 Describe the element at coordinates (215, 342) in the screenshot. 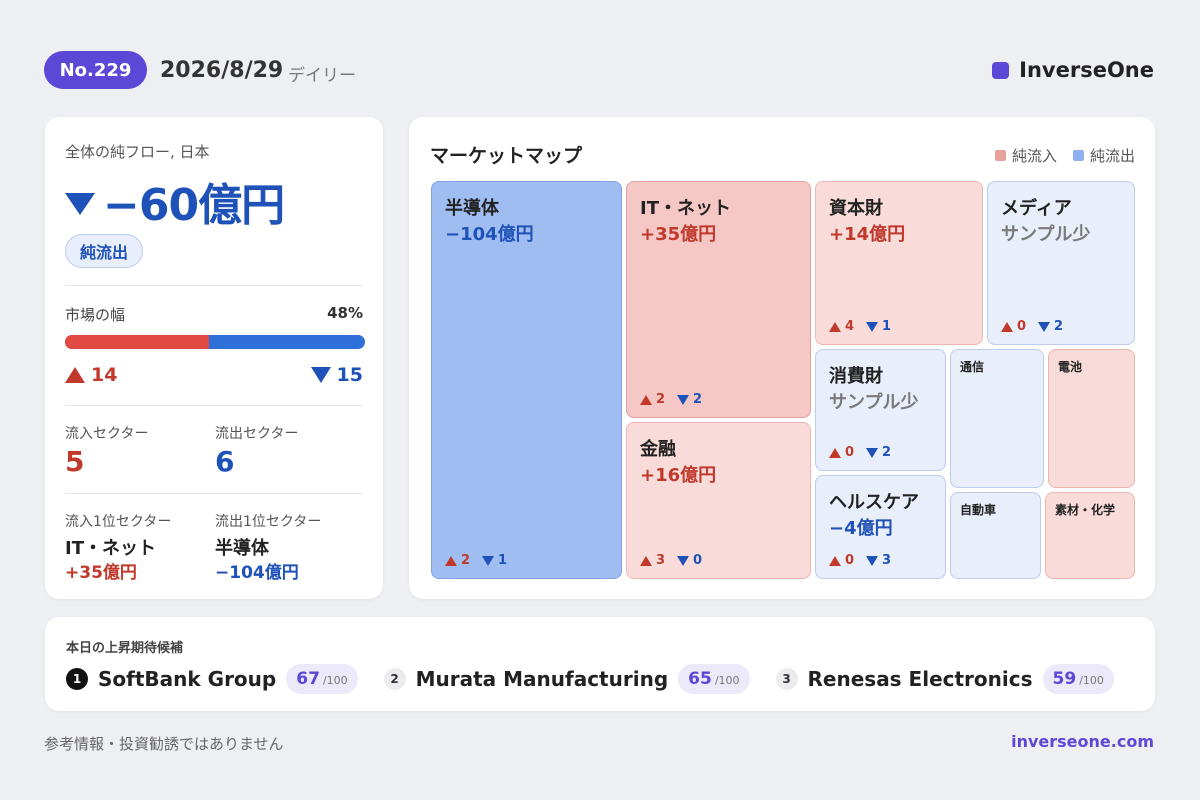

I see `breadth-bar` at that location.